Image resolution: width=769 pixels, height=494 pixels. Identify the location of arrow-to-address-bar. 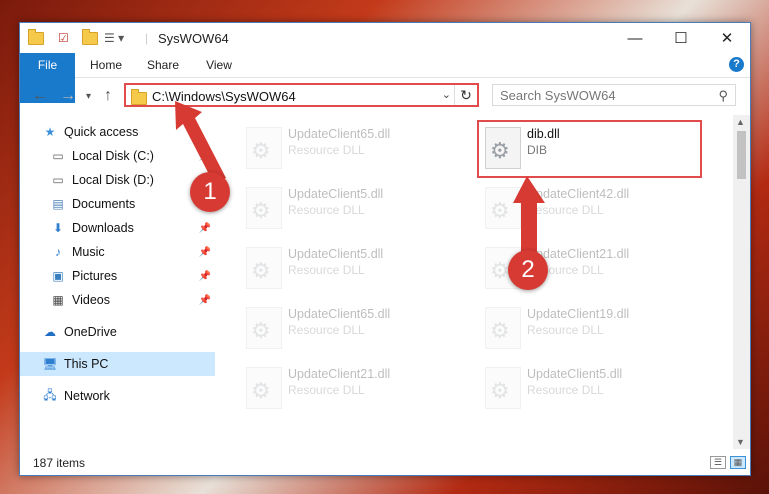
(200, 142).